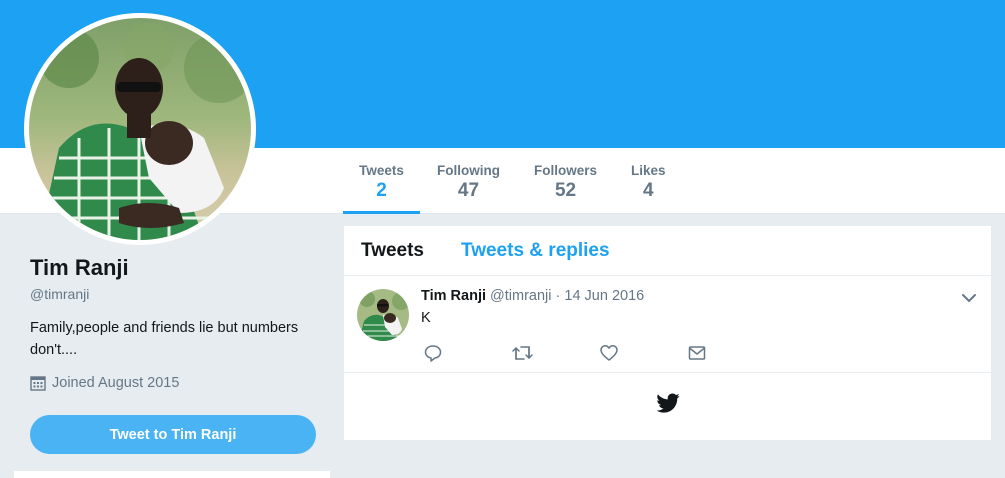 This screenshot has height=478, width=1005. Describe the element at coordinates (392, 251) in the screenshot. I see `tab-tweets: Tweets` at that location.